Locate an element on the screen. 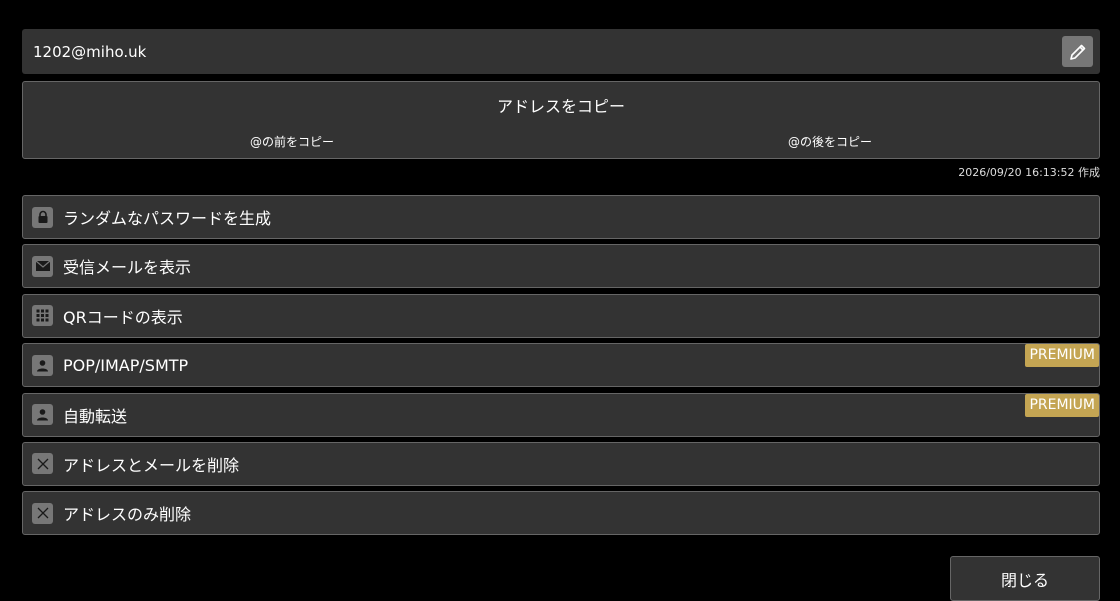  grid-icon is located at coordinates (42, 315).